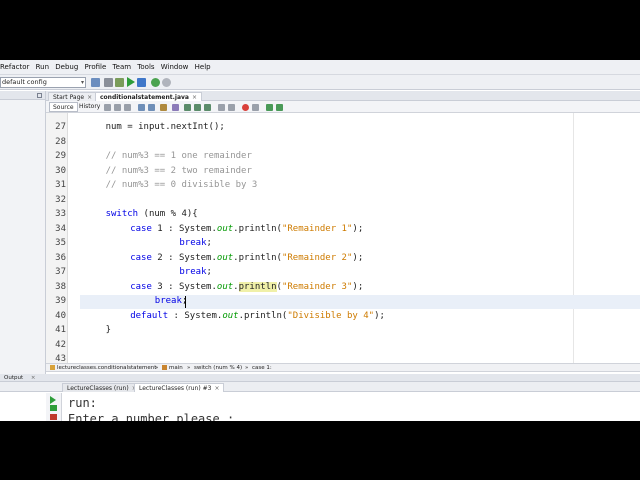 The image size is (640, 480). I want to click on code-token: "Remainder 1", so click(317, 228).